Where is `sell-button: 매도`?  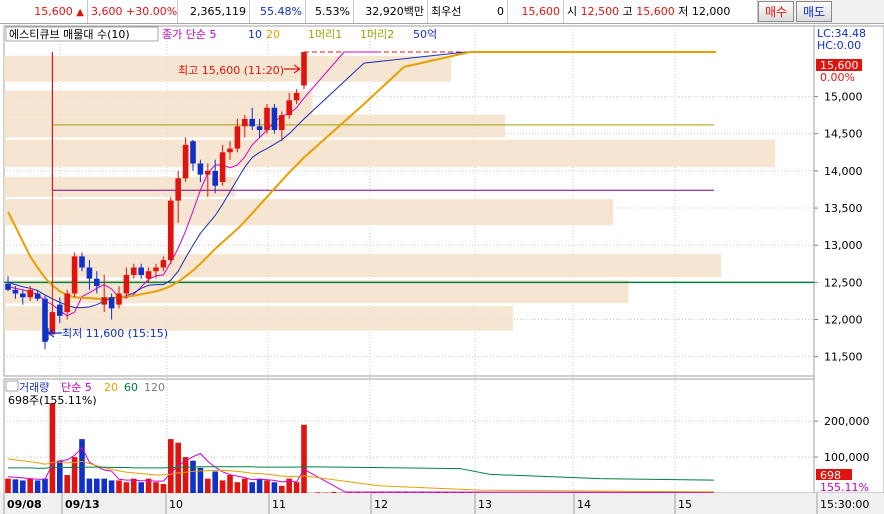 sell-button: 매도 is located at coordinates (814, 11).